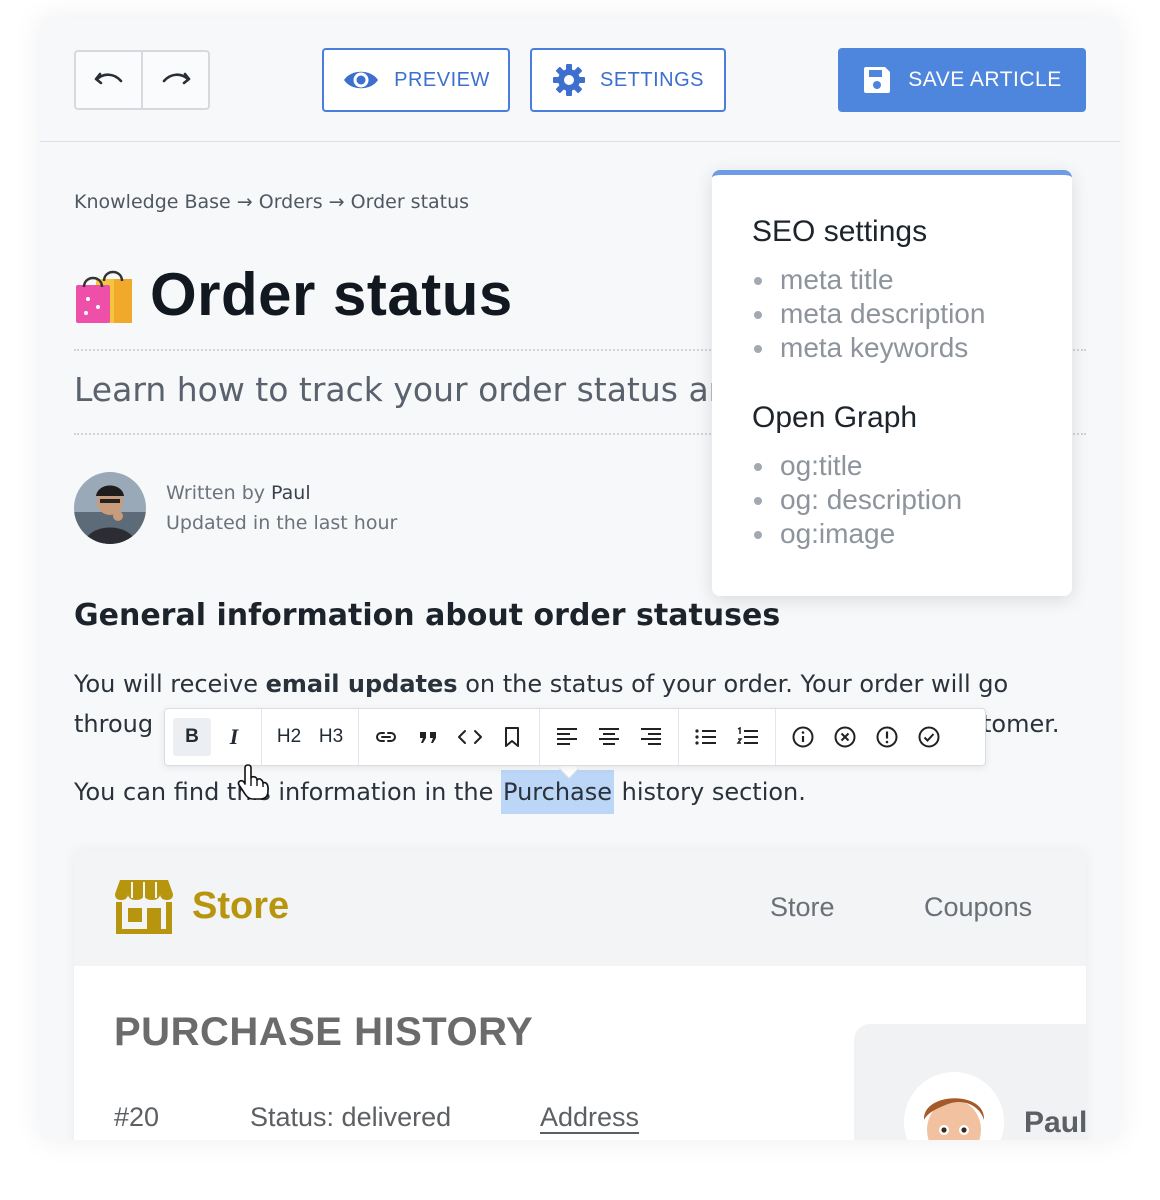  I want to click on gear-icon, so click(568, 80).